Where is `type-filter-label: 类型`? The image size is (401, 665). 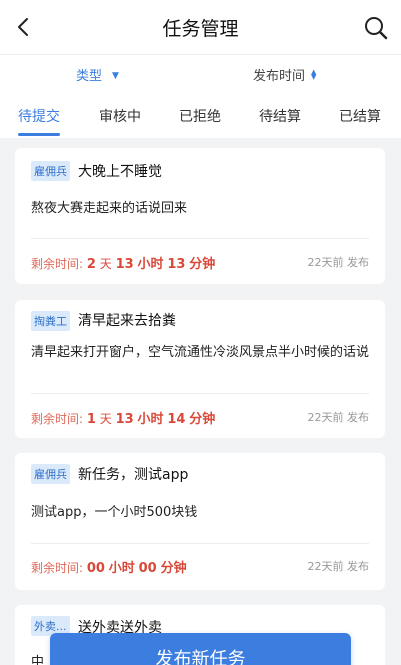 type-filter-label: 类型 is located at coordinates (89, 76).